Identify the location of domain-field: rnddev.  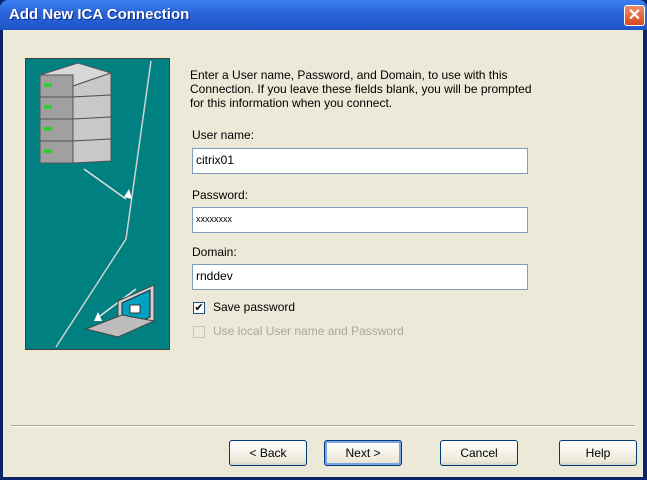
(360, 277).